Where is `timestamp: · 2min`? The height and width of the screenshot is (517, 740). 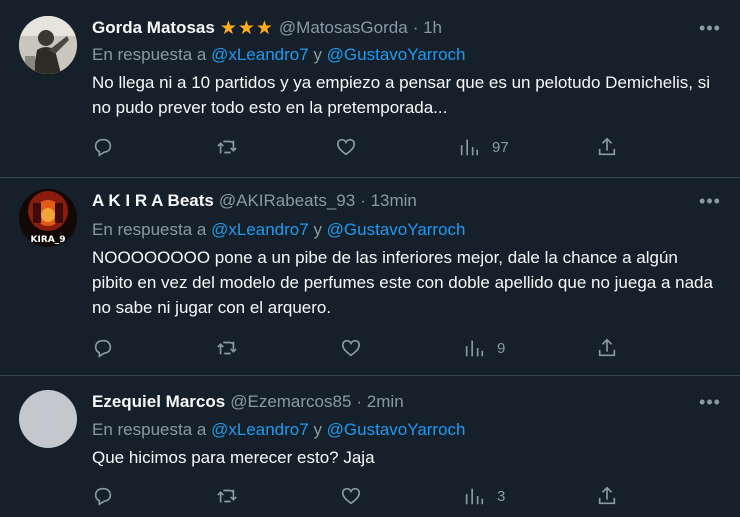 timestamp: · 2min is located at coordinates (379, 402).